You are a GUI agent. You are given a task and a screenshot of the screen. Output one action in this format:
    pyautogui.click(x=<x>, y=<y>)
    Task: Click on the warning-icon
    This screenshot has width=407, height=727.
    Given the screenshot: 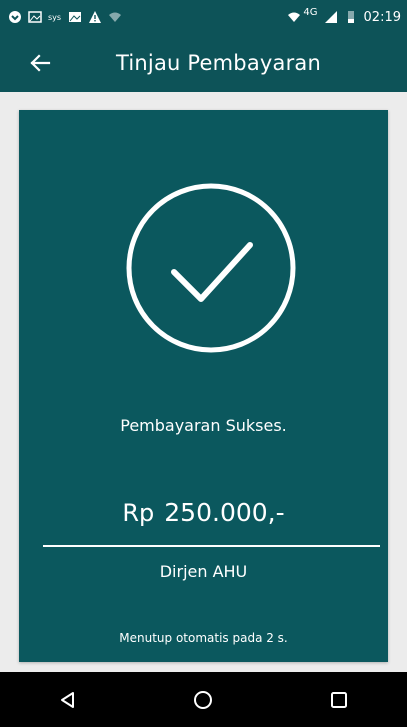 What is the action you would take?
    pyautogui.click(x=95, y=17)
    